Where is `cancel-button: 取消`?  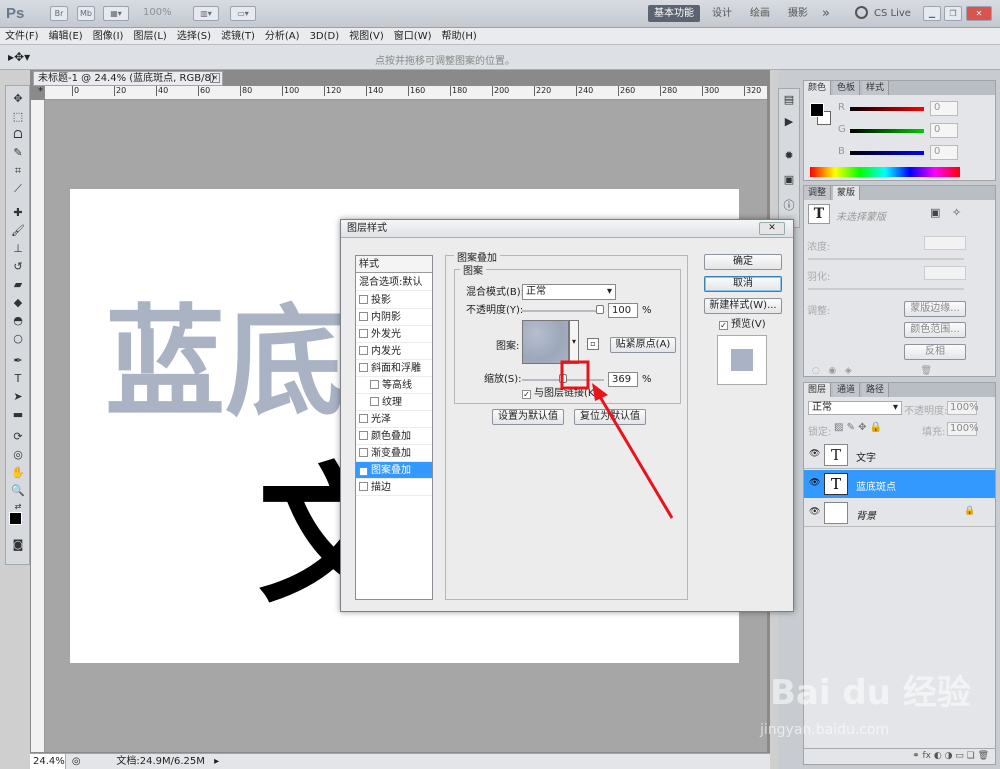
cancel-button: 取消 is located at coordinates (743, 284).